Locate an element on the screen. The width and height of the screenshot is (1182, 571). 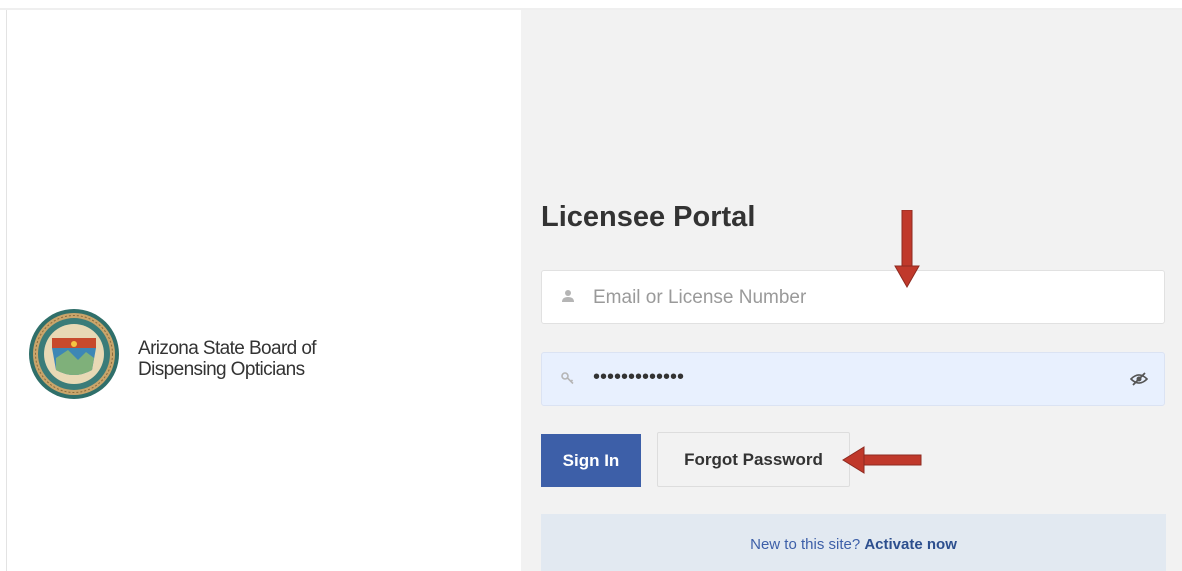
user-icon is located at coordinates (568, 296).